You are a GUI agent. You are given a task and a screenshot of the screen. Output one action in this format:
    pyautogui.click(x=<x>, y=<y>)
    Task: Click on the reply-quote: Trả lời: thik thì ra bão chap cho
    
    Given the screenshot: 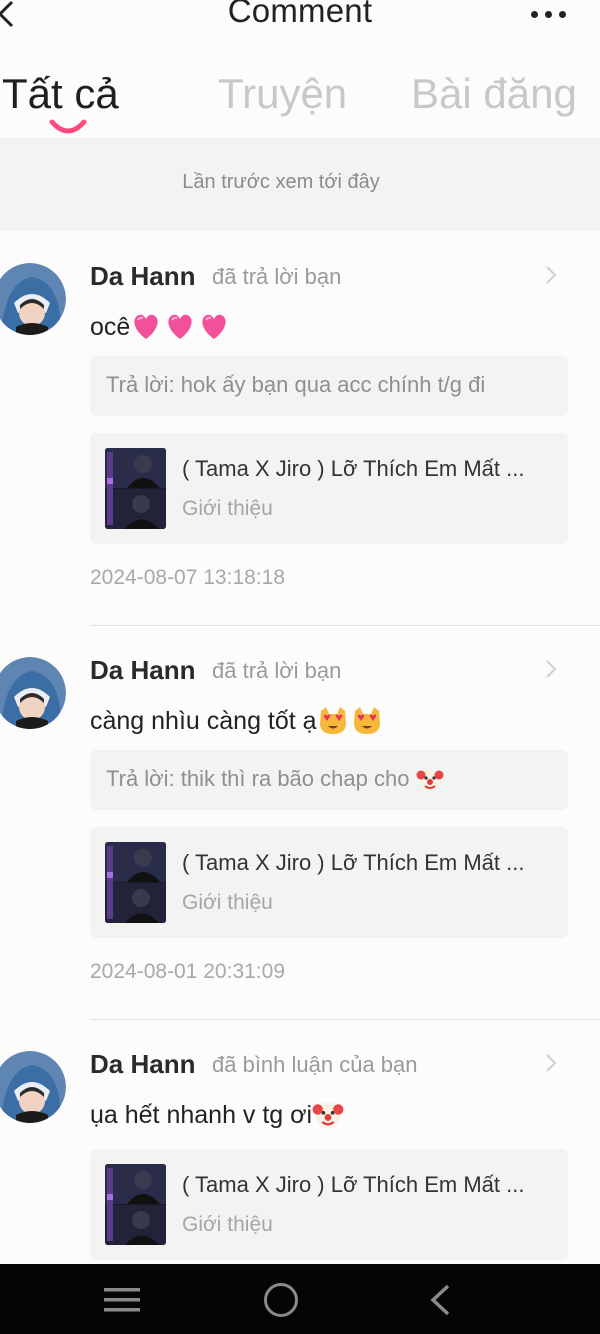 What is the action you would take?
    pyautogui.click(x=329, y=780)
    